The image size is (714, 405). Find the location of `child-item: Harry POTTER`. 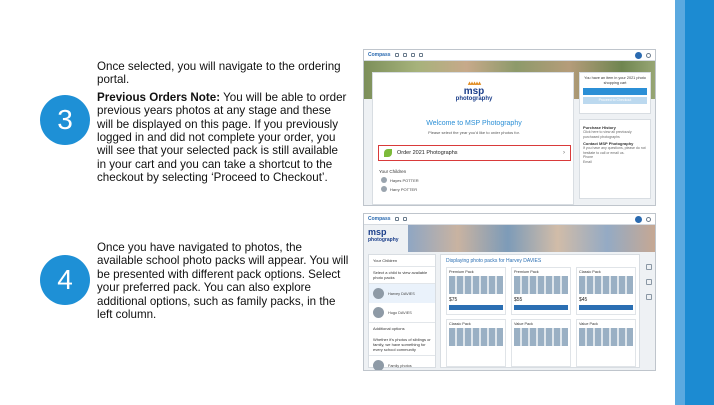

child-item: Harry POTTER is located at coordinates (399, 189).